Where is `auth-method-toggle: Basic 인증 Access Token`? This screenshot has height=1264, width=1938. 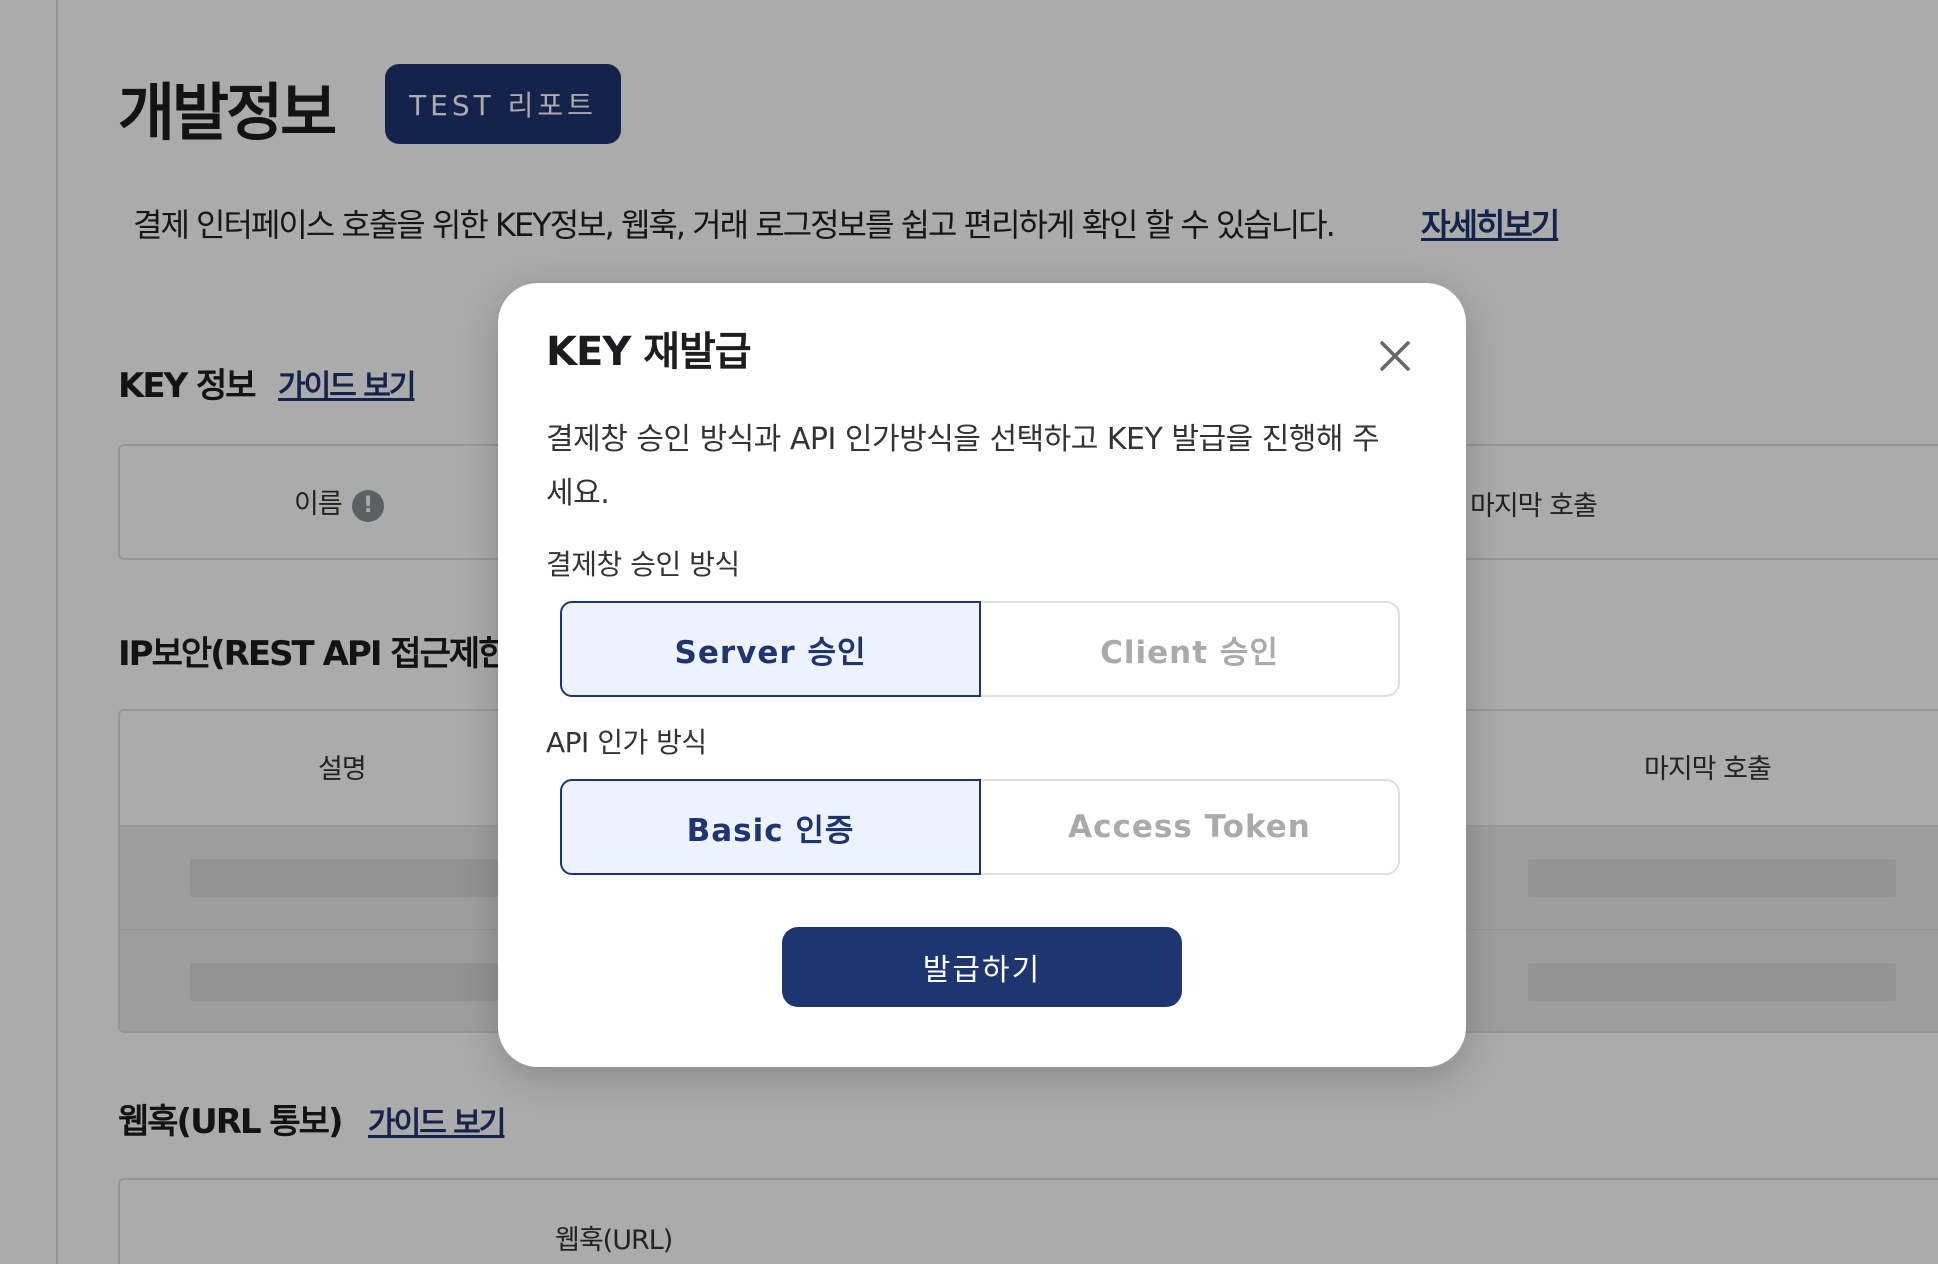
auth-method-toggle: Basic 인증 Access Token is located at coordinates (980, 827).